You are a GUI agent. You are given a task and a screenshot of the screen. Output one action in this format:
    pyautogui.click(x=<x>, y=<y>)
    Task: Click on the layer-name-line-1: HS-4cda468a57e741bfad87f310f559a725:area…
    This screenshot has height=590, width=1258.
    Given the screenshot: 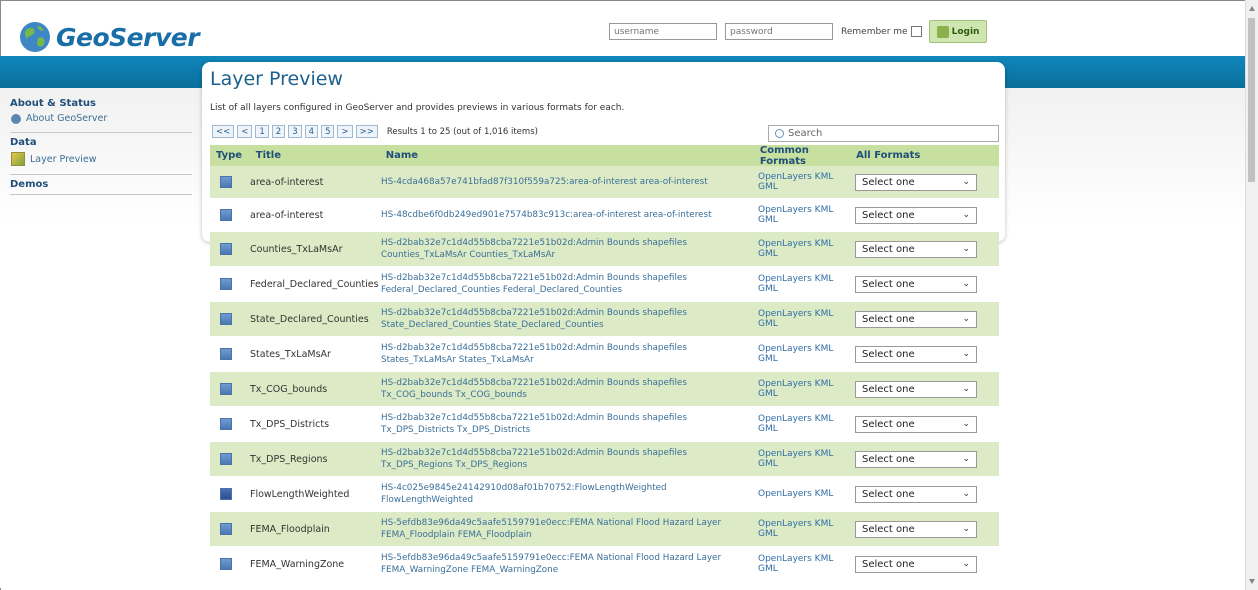 What is the action you would take?
    pyautogui.click(x=544, y=182)
    